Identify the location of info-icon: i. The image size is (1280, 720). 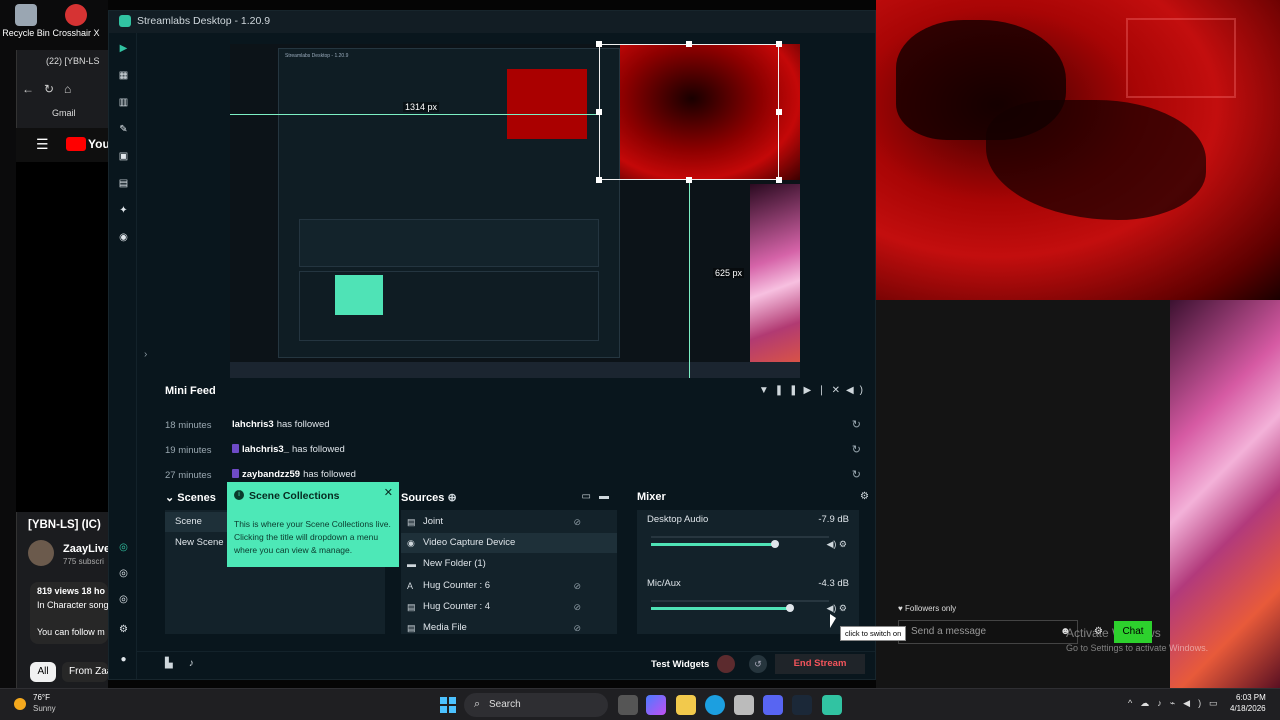
(239, 495).